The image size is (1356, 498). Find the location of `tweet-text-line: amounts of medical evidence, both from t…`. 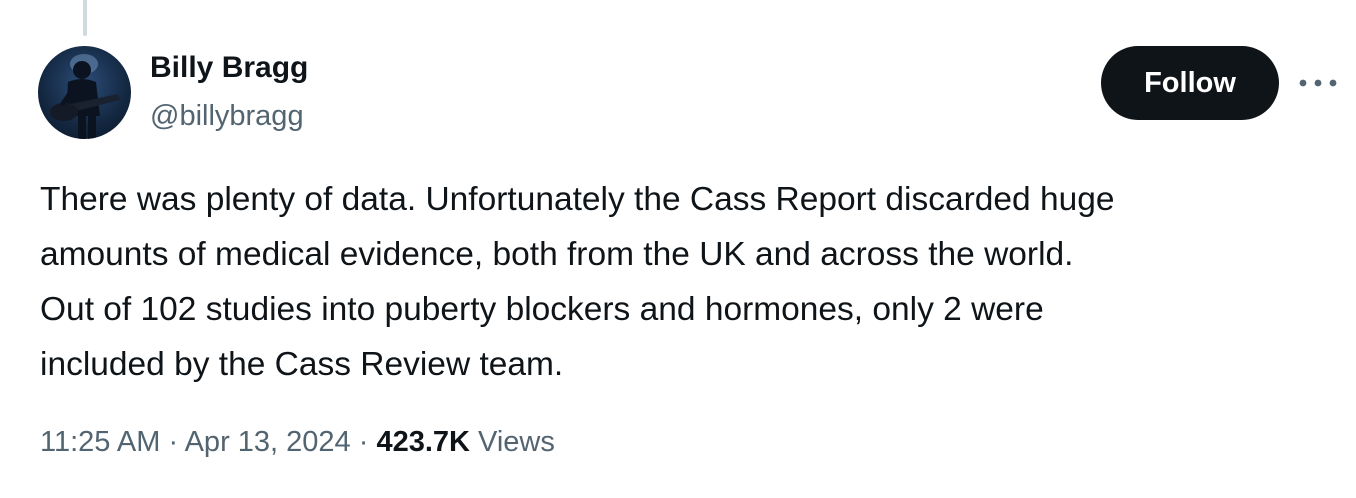

tweet-text-line: amounts of medical evidence, both from t… is located at coordinates (557, 254).